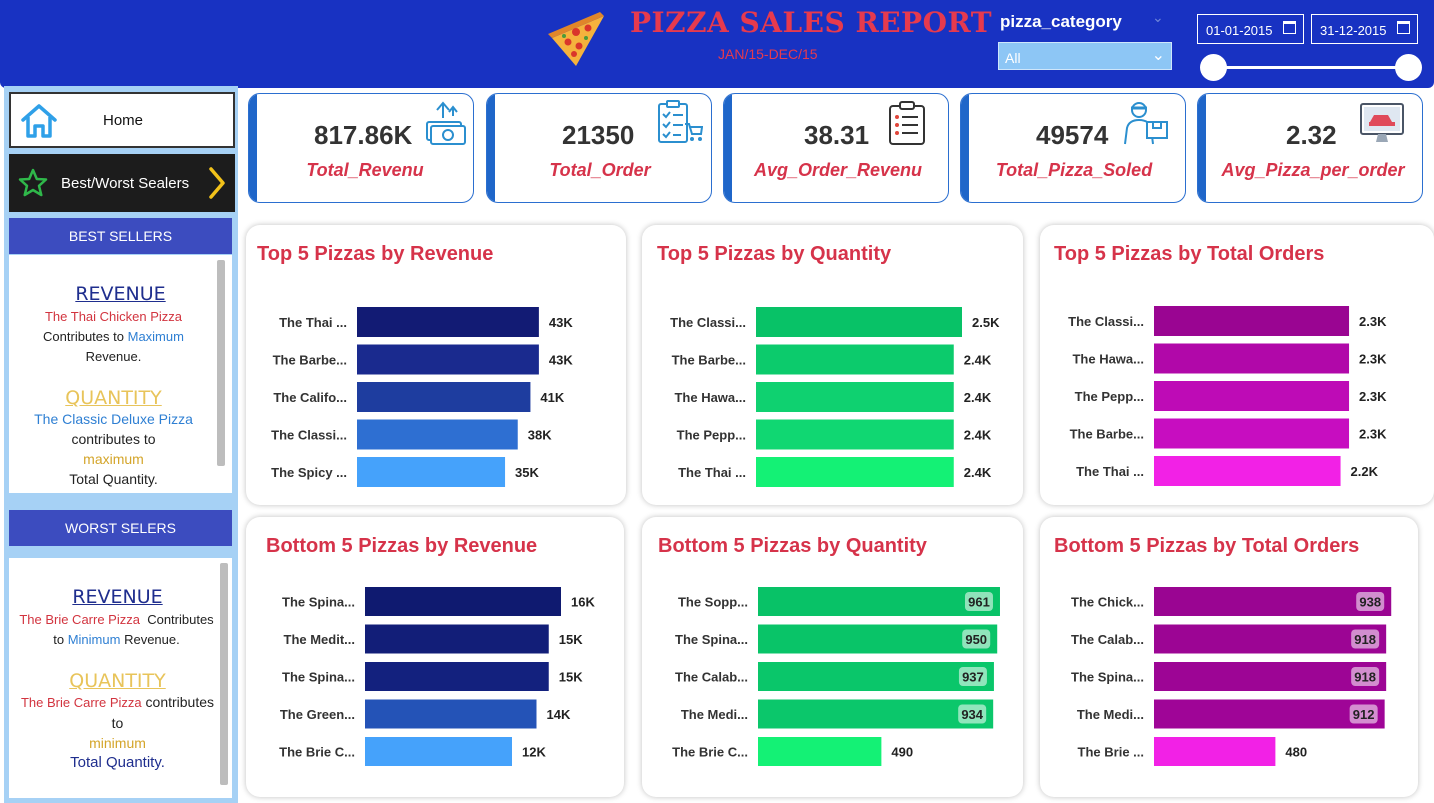 The height and width of the screenshot is (803, 1434). I want to click on worst-revenue-contributes: Contributes, so click(180, 619).